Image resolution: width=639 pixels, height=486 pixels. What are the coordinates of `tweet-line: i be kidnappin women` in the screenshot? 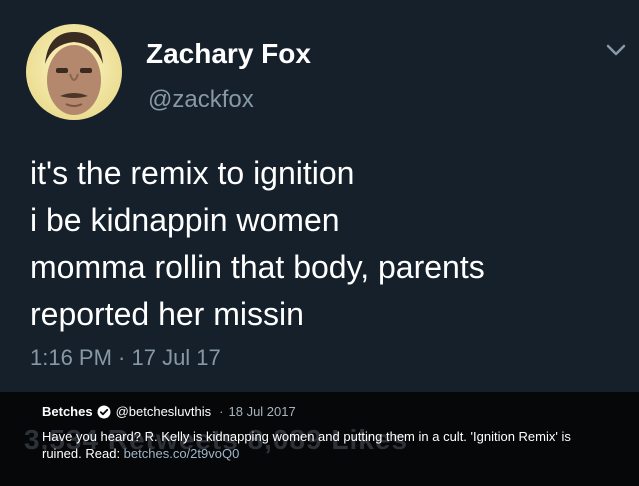 It's located at (185, 220).